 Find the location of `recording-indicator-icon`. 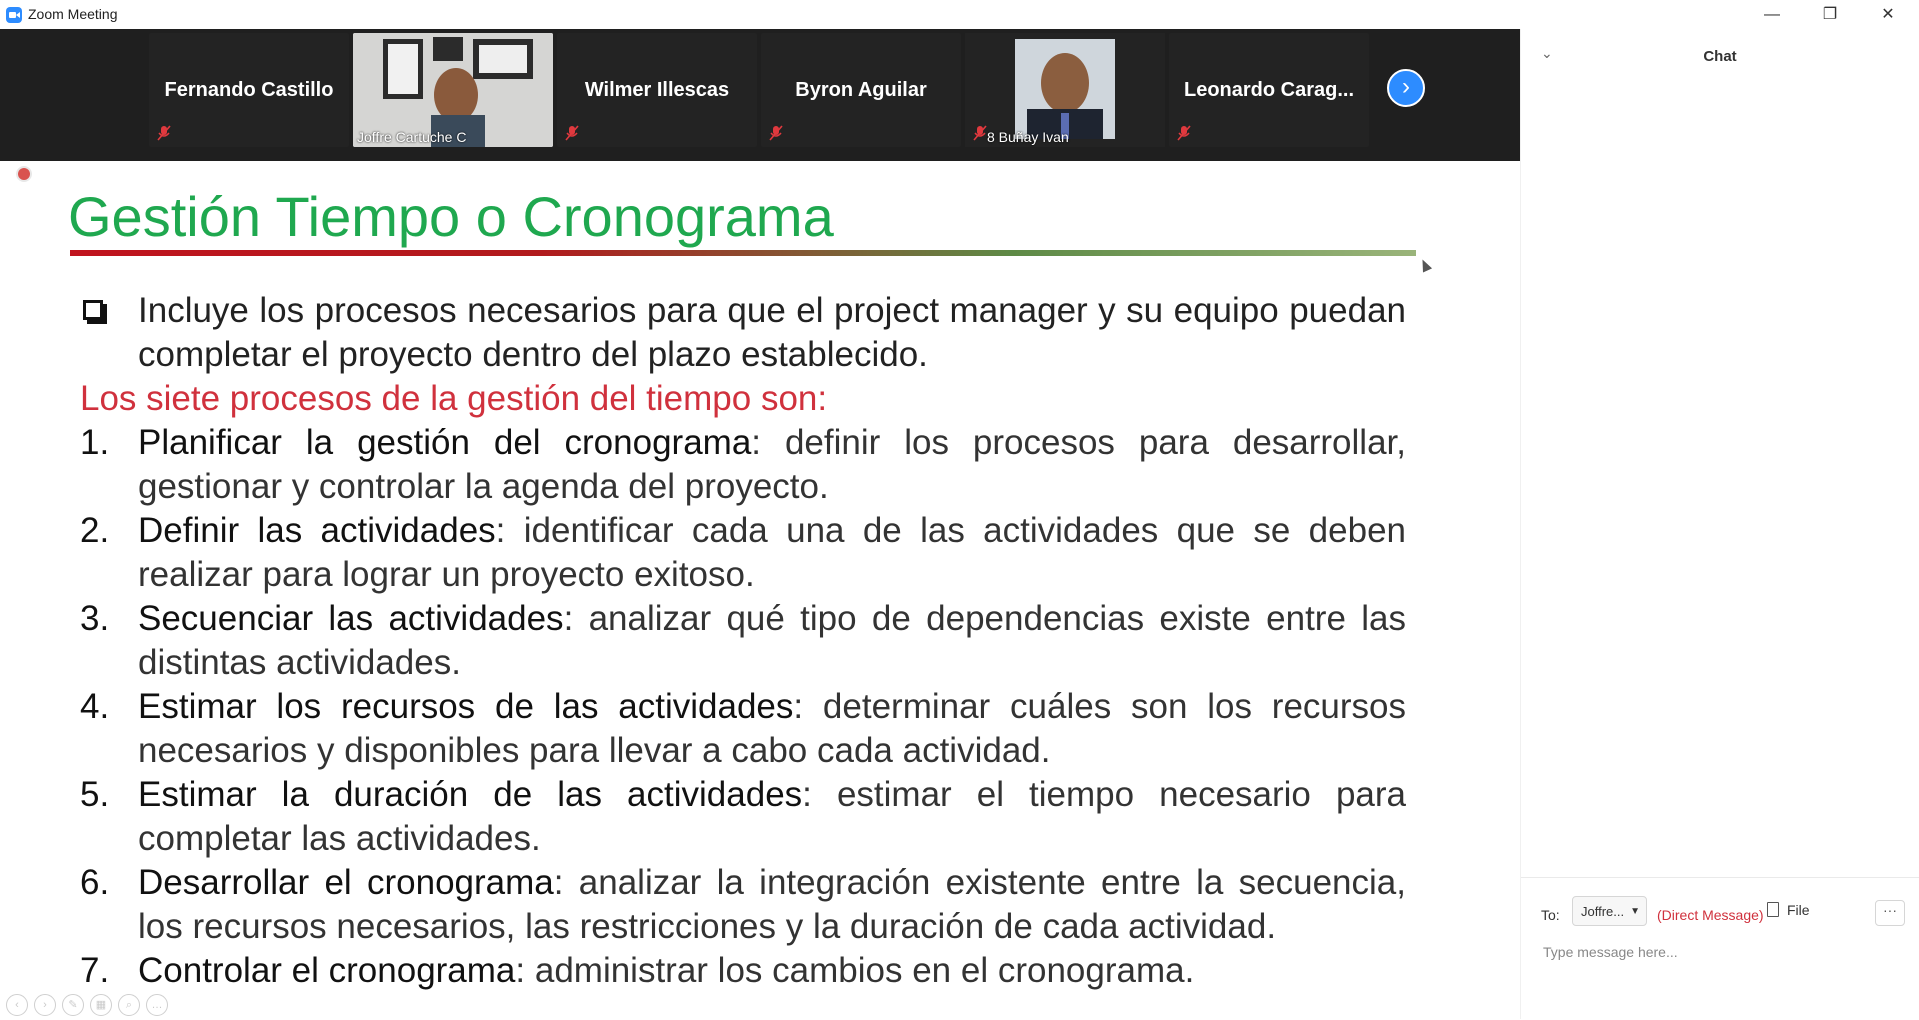

recording-indicator-icon is located at coordinates (24, 174).